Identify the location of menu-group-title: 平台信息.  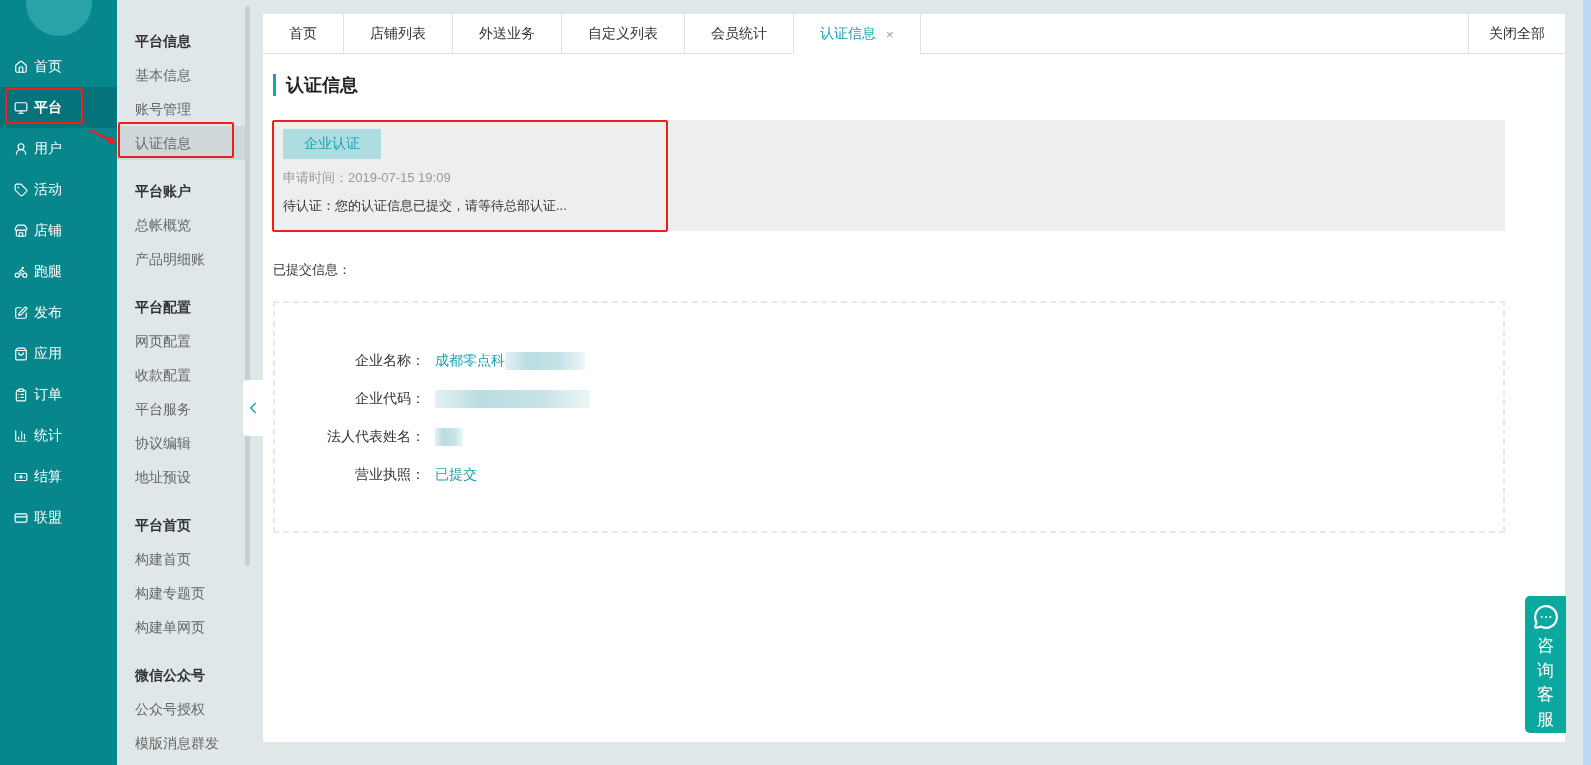
(163, 41).